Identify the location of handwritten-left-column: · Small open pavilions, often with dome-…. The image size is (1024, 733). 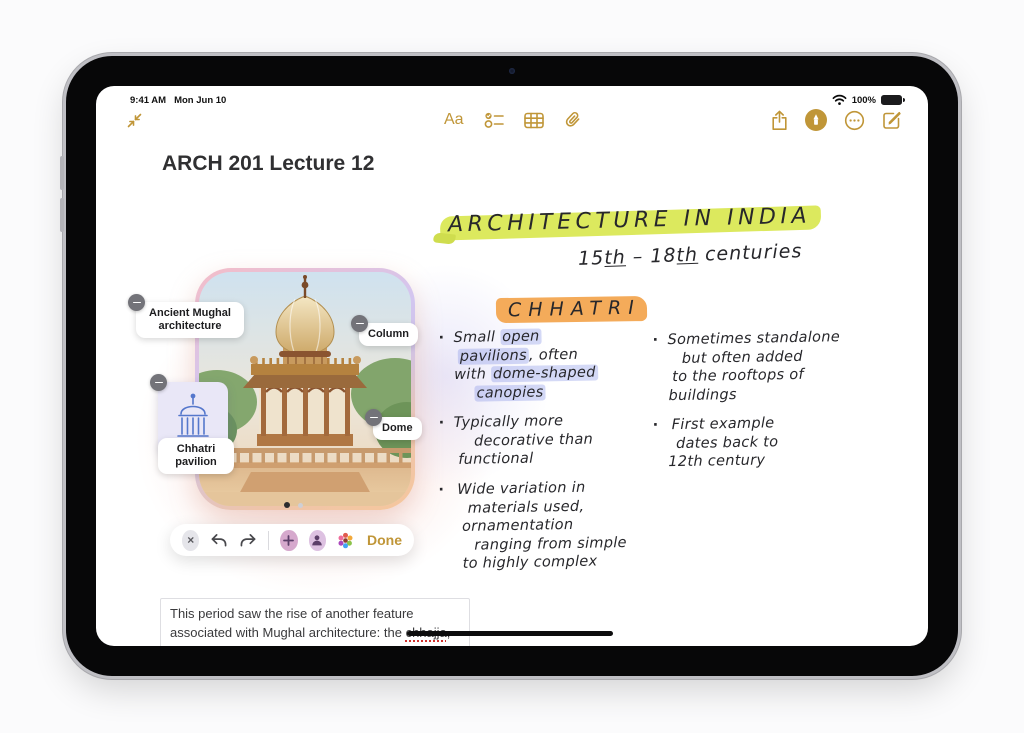
(561, 454).